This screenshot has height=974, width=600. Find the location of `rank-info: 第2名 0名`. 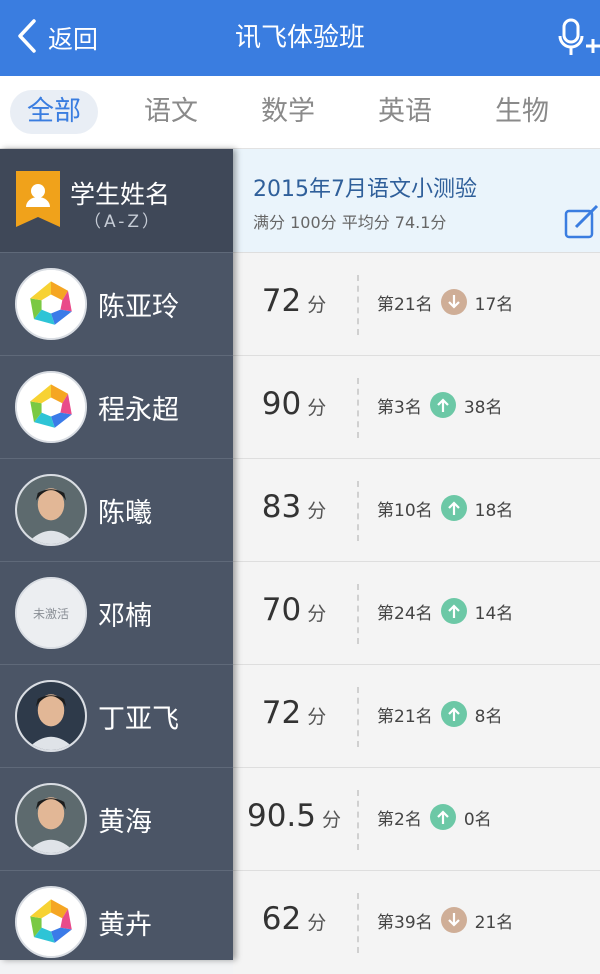

rank-info: 第2名 0名 is located at coordinates (434, 817).